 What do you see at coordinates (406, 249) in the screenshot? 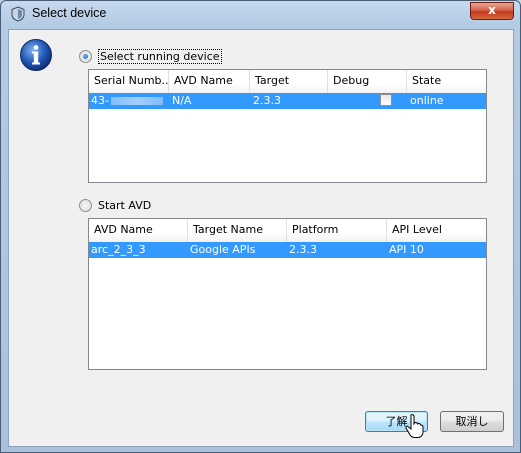
I see `api-level-cell: API 10` at bounding box center [406, 249].